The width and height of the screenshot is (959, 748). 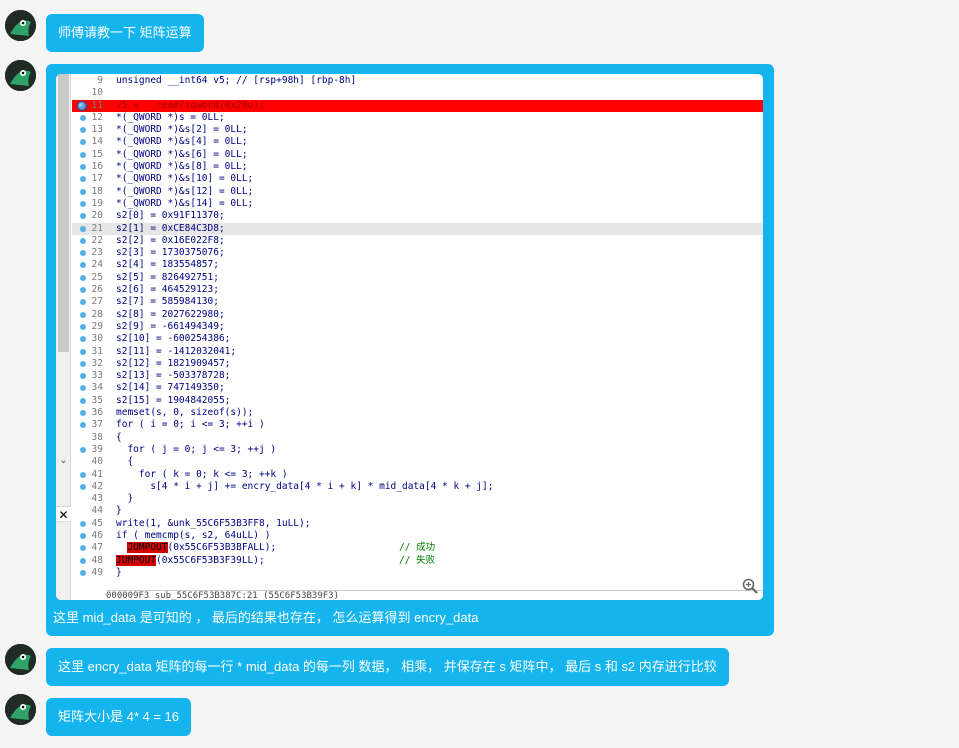 What do you see at coordinates (213, 523) in the screenshot?
I see `code-text: write(1, &unk_55C6F53B3FF8, 1uLL);` at bounding box center [213, 523].